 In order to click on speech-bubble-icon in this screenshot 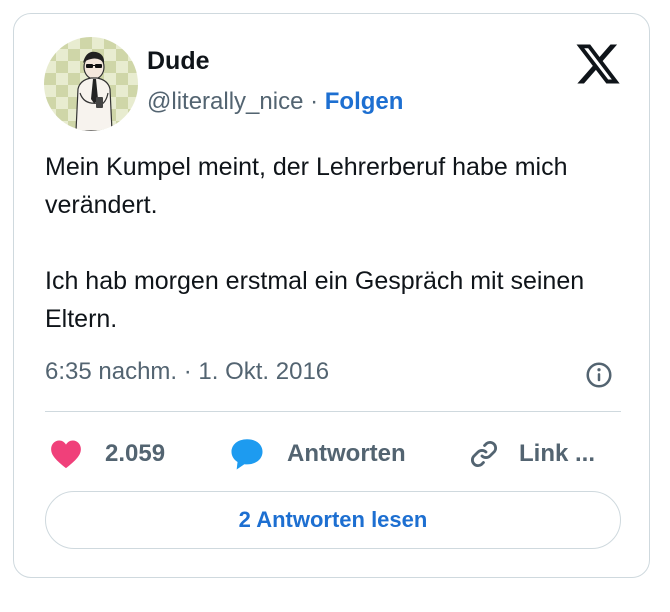, I will do `click(247, 454)`.